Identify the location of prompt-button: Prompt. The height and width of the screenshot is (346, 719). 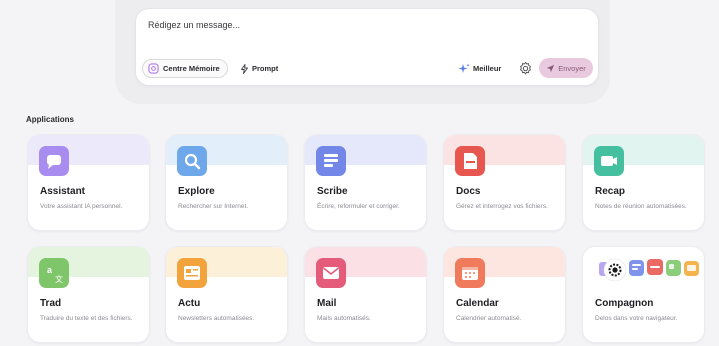
(259, 68).